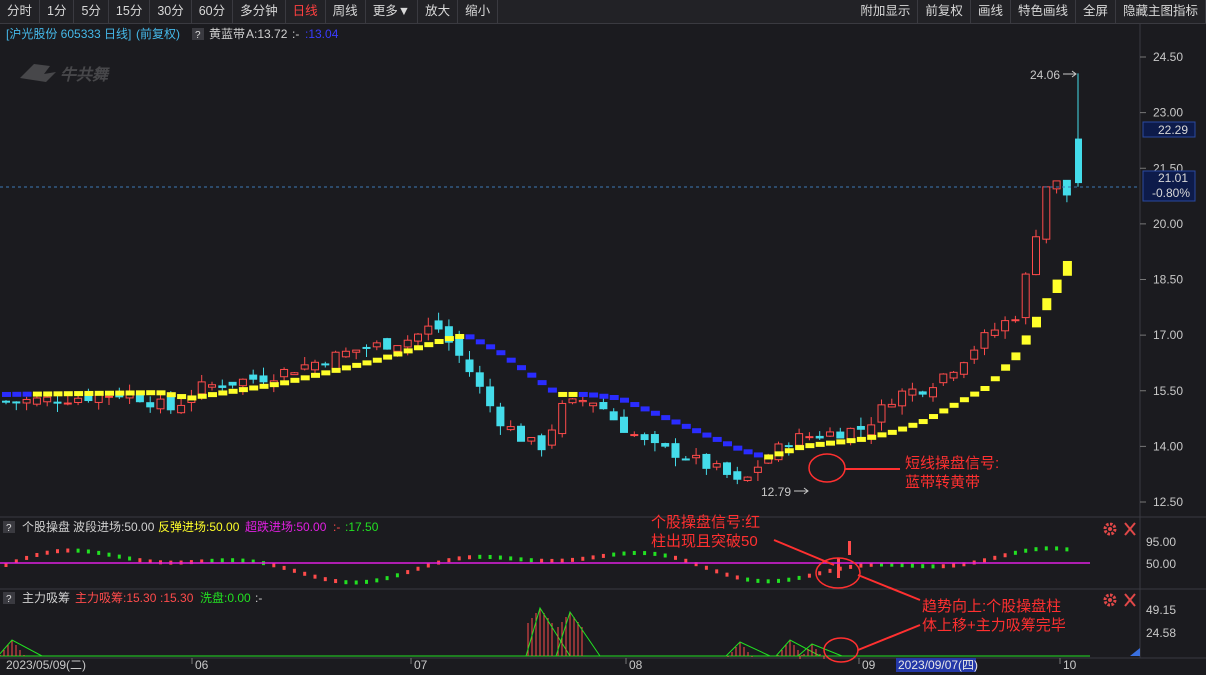 This screenshot has width=1206, height=675. What do you see at coordinates (991, 12) in the screenshot?
I see `option-button-2: 画线` at bounding box center [991, 12].